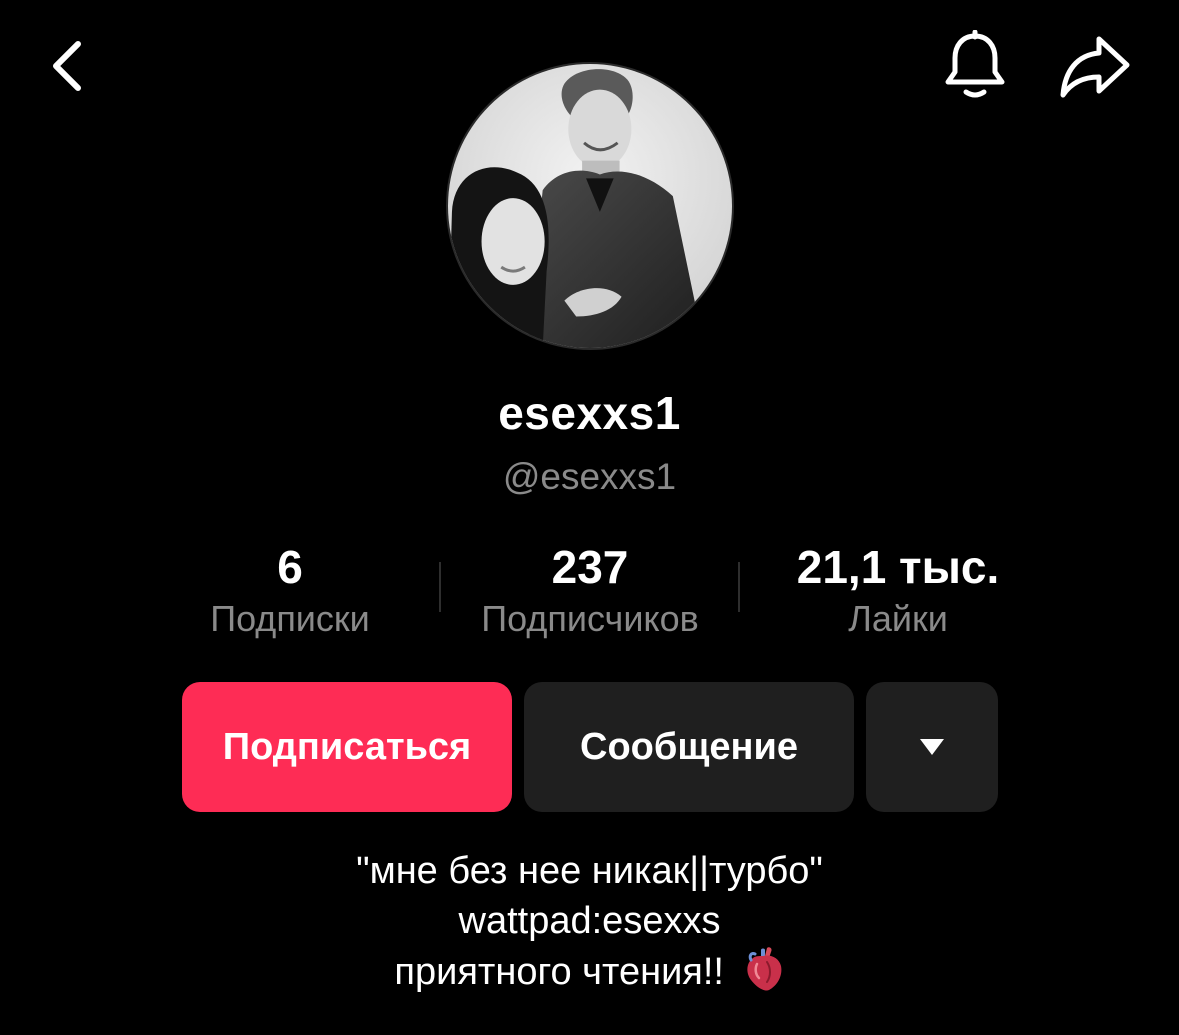 This screenshot has width=1179, height=1035. I want to click on stat-divider, so click(739, 587).